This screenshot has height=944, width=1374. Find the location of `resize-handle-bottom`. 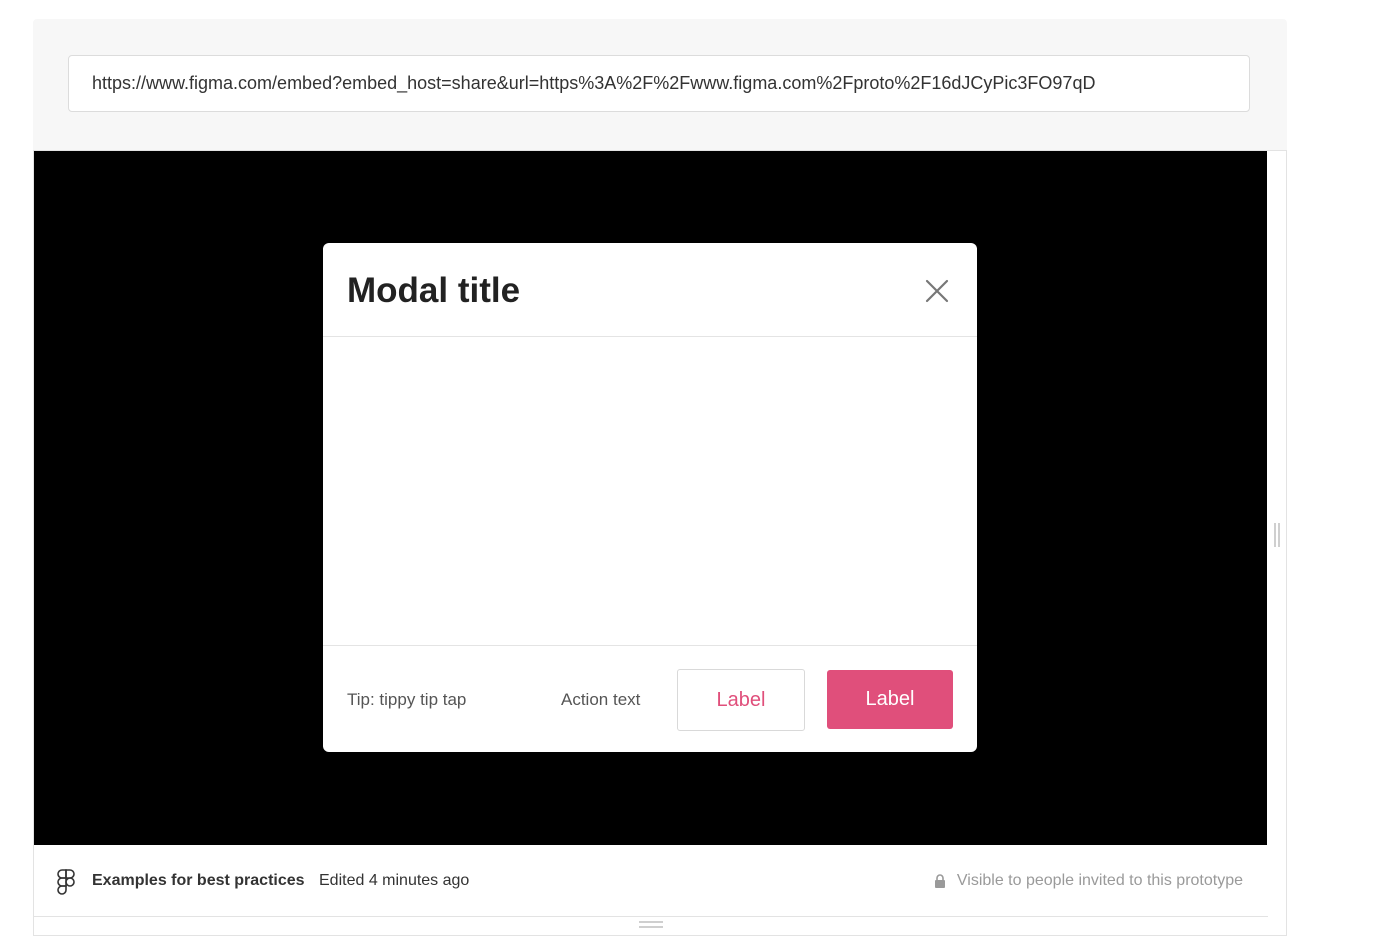

resize-handle-bottom is located at coordinates (651, 924).